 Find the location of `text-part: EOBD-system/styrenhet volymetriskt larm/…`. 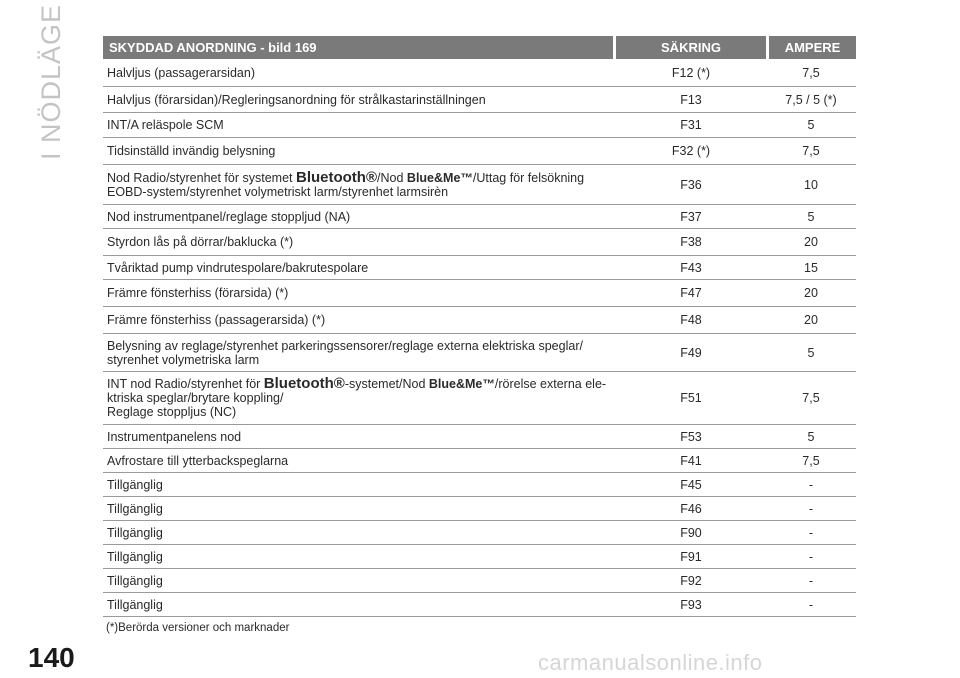

text-part: EOBD-system/styrenhet volymetriskt larm/… is located at coordinates (278, 191).